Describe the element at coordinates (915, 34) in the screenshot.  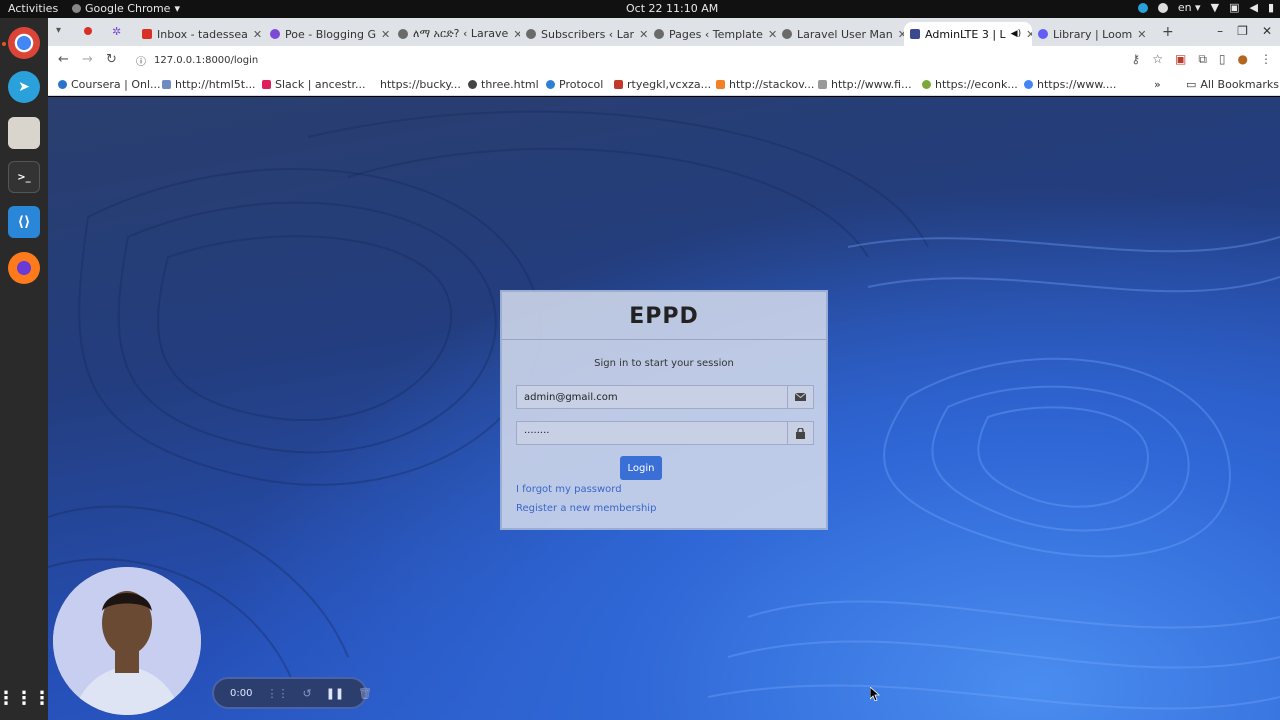
I see `adminlte-icon` at that location.